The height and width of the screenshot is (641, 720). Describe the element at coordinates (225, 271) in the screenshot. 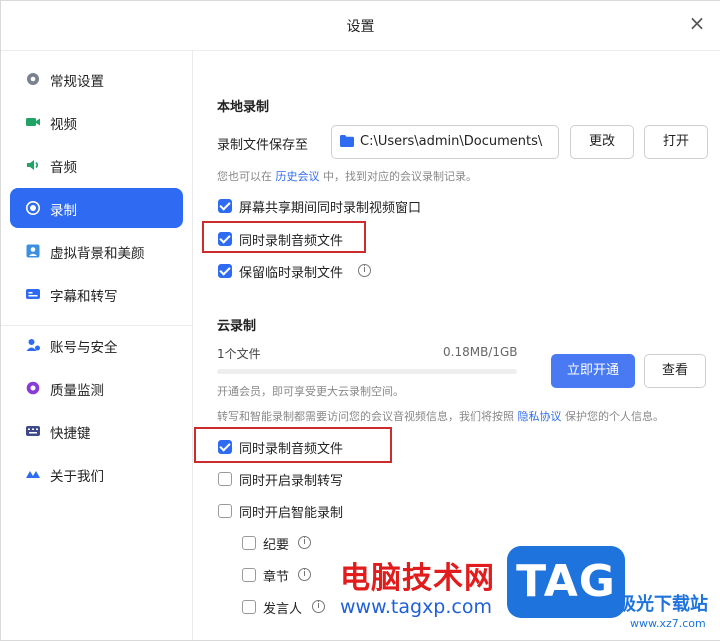

I see `keep-temp-files-checkbox` at that location.